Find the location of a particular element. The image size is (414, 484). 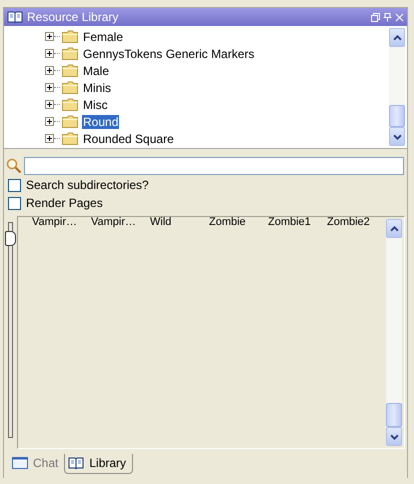

thumbnail-label: Wild is located at coordinates (161, 222).